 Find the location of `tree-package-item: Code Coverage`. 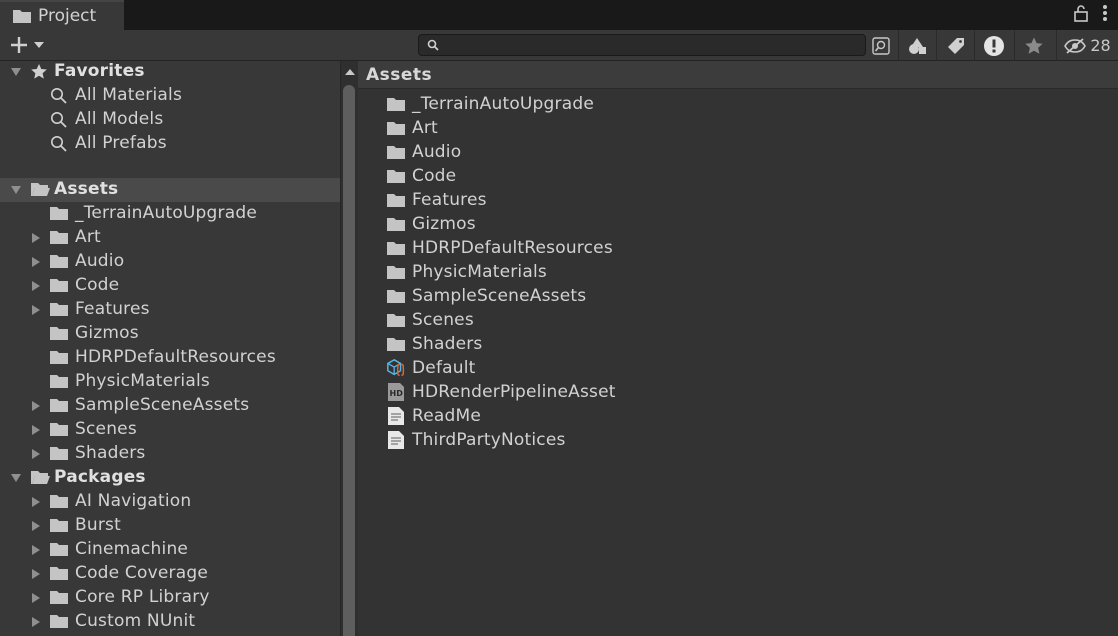

tree-package-item: Code Coverage is located at coordinates (170, 574).